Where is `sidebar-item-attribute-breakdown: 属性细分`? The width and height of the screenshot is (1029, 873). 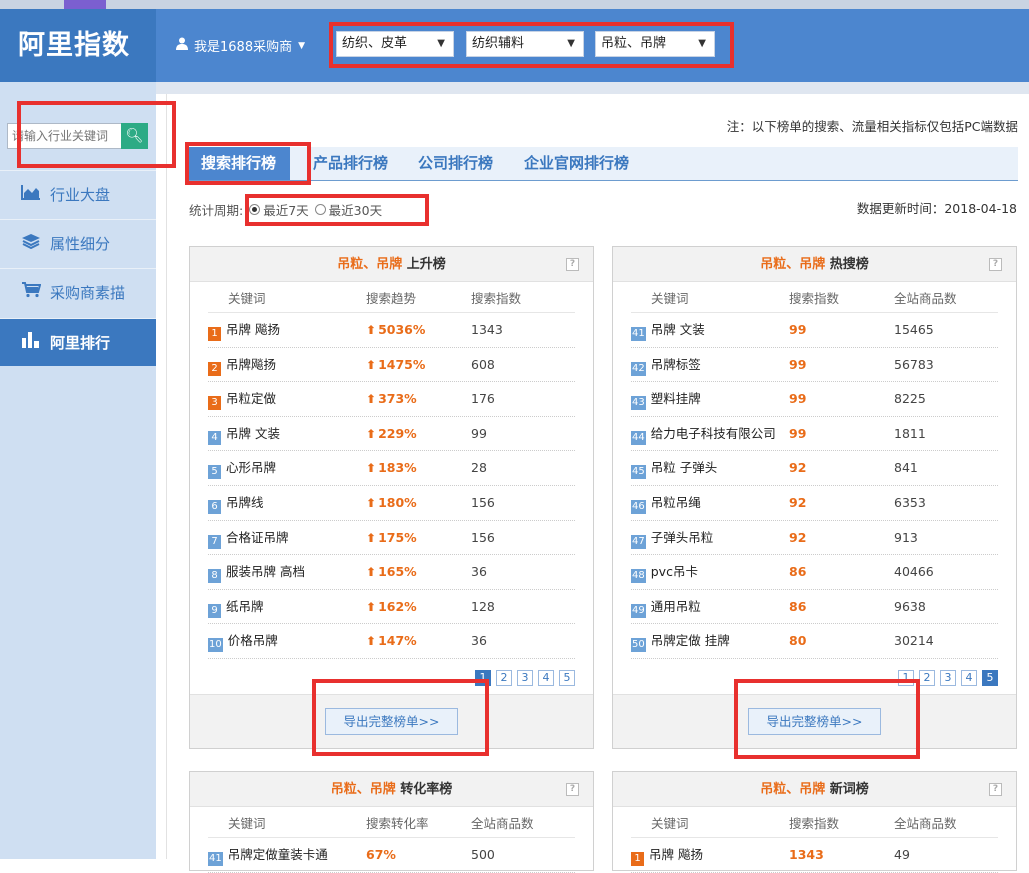
sidebar-item-attribute-breakdown: 属性细分 is located at coordinates (78, 243).